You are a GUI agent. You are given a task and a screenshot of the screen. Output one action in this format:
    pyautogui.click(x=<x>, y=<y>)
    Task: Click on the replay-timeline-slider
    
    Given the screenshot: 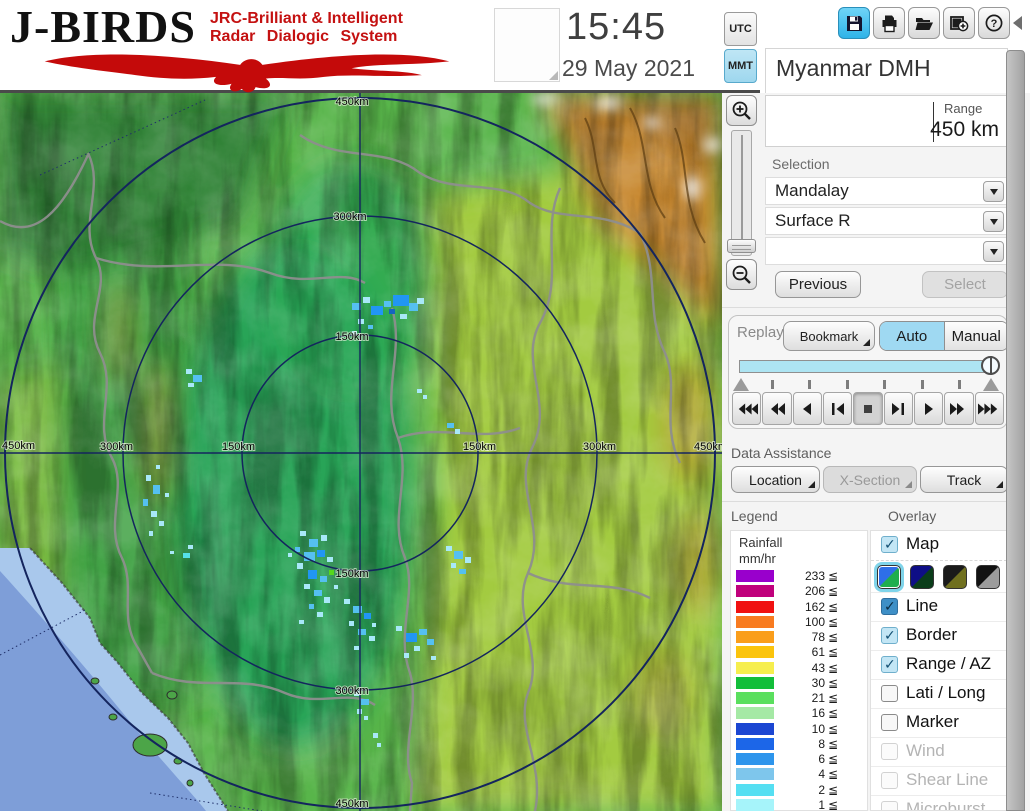 What is the action you would take?
    pyautogui.click(x=865, y=366)
    